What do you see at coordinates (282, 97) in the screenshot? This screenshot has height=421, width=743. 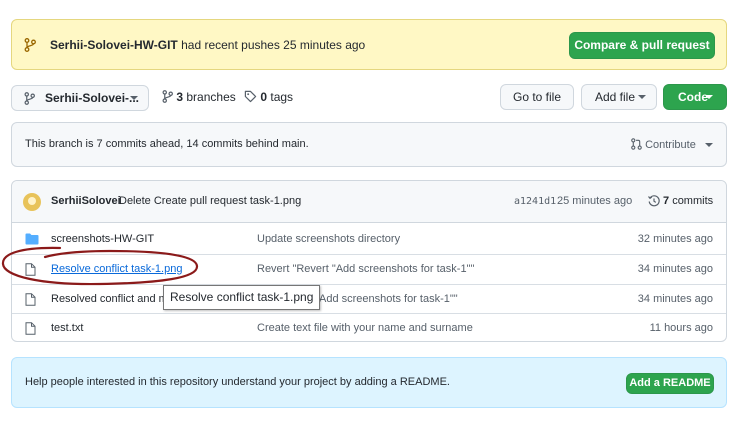 I see `tags-label: tags` at bounding box center [282, 97].